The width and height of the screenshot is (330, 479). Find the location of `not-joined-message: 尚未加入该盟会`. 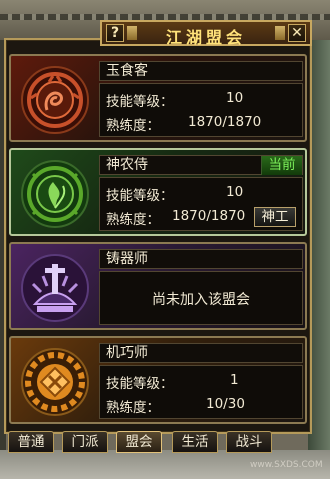

not-joined-message: 尚未加入该盟会 is located at coordinates (201, 300).